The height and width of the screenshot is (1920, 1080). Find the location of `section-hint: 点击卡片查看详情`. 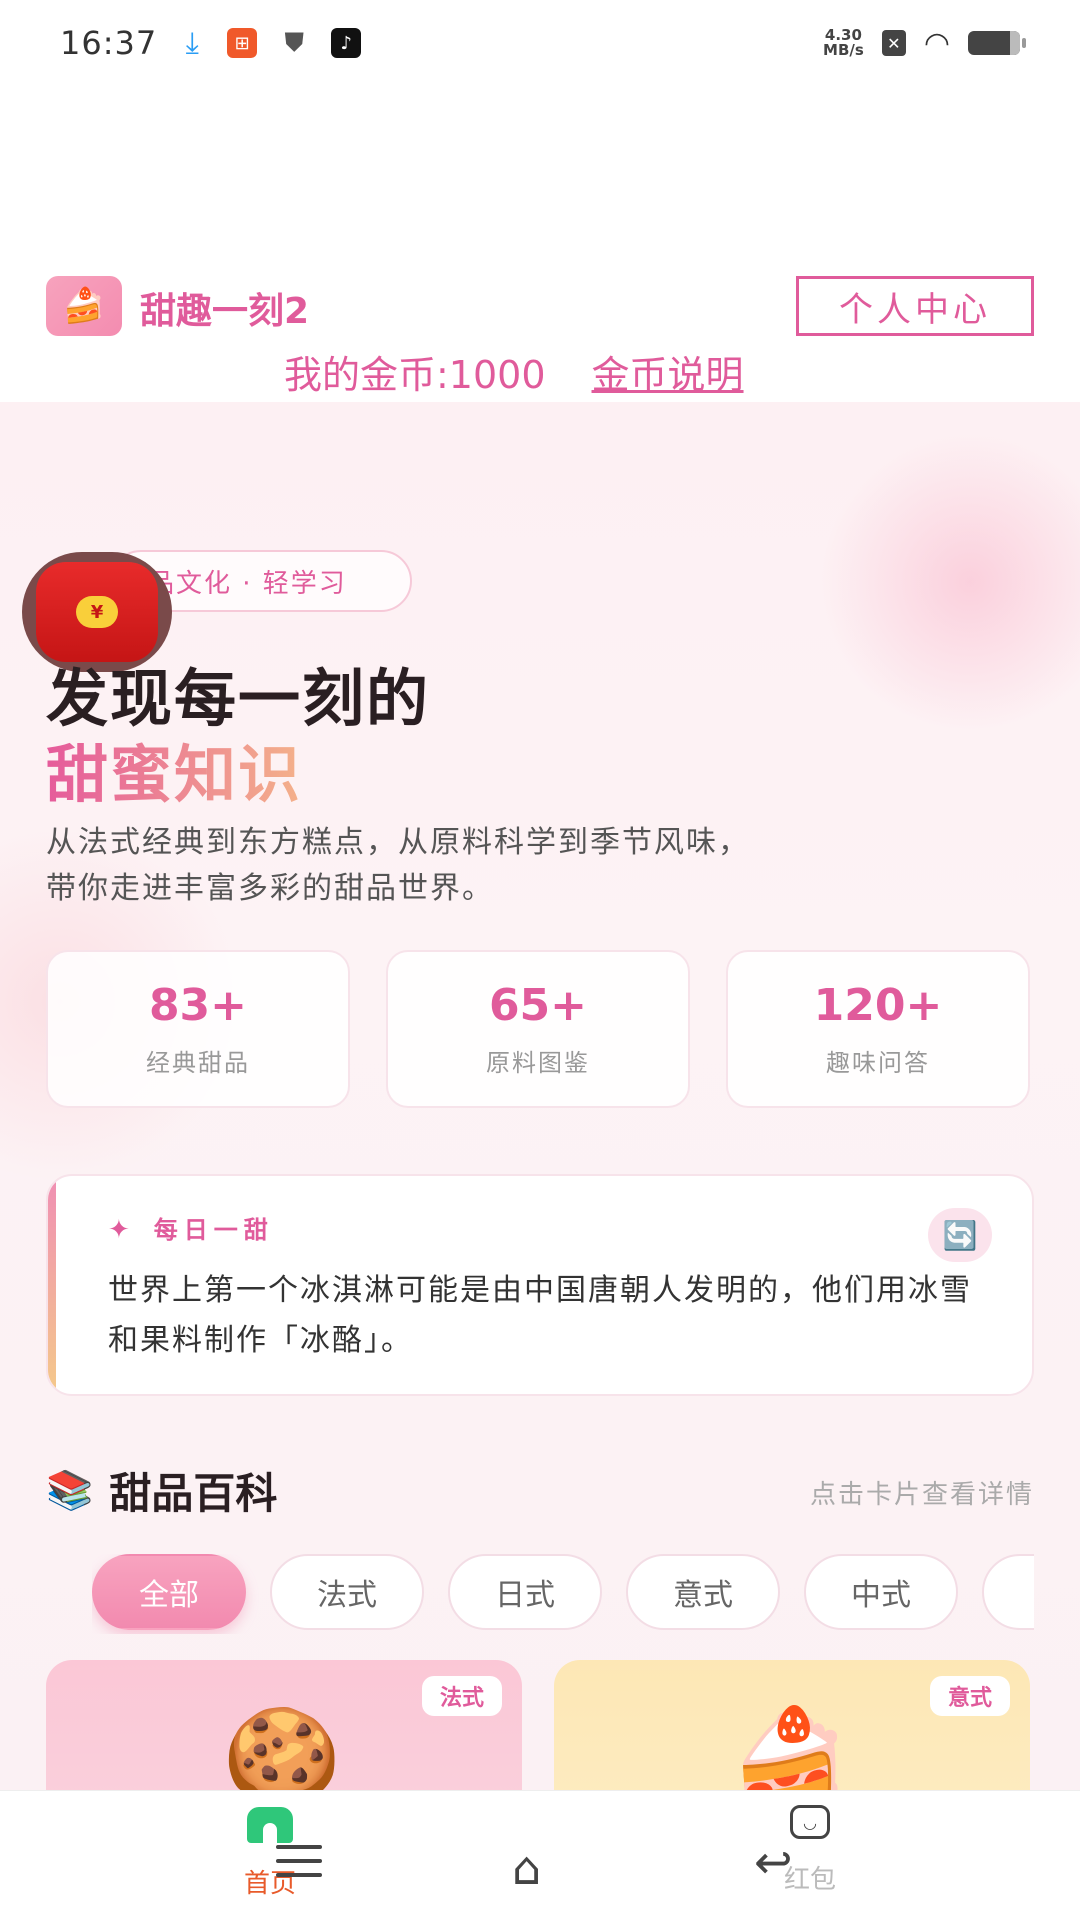

section-hint: 点击卡片查看详情 is located at coordinates (921, 1495).